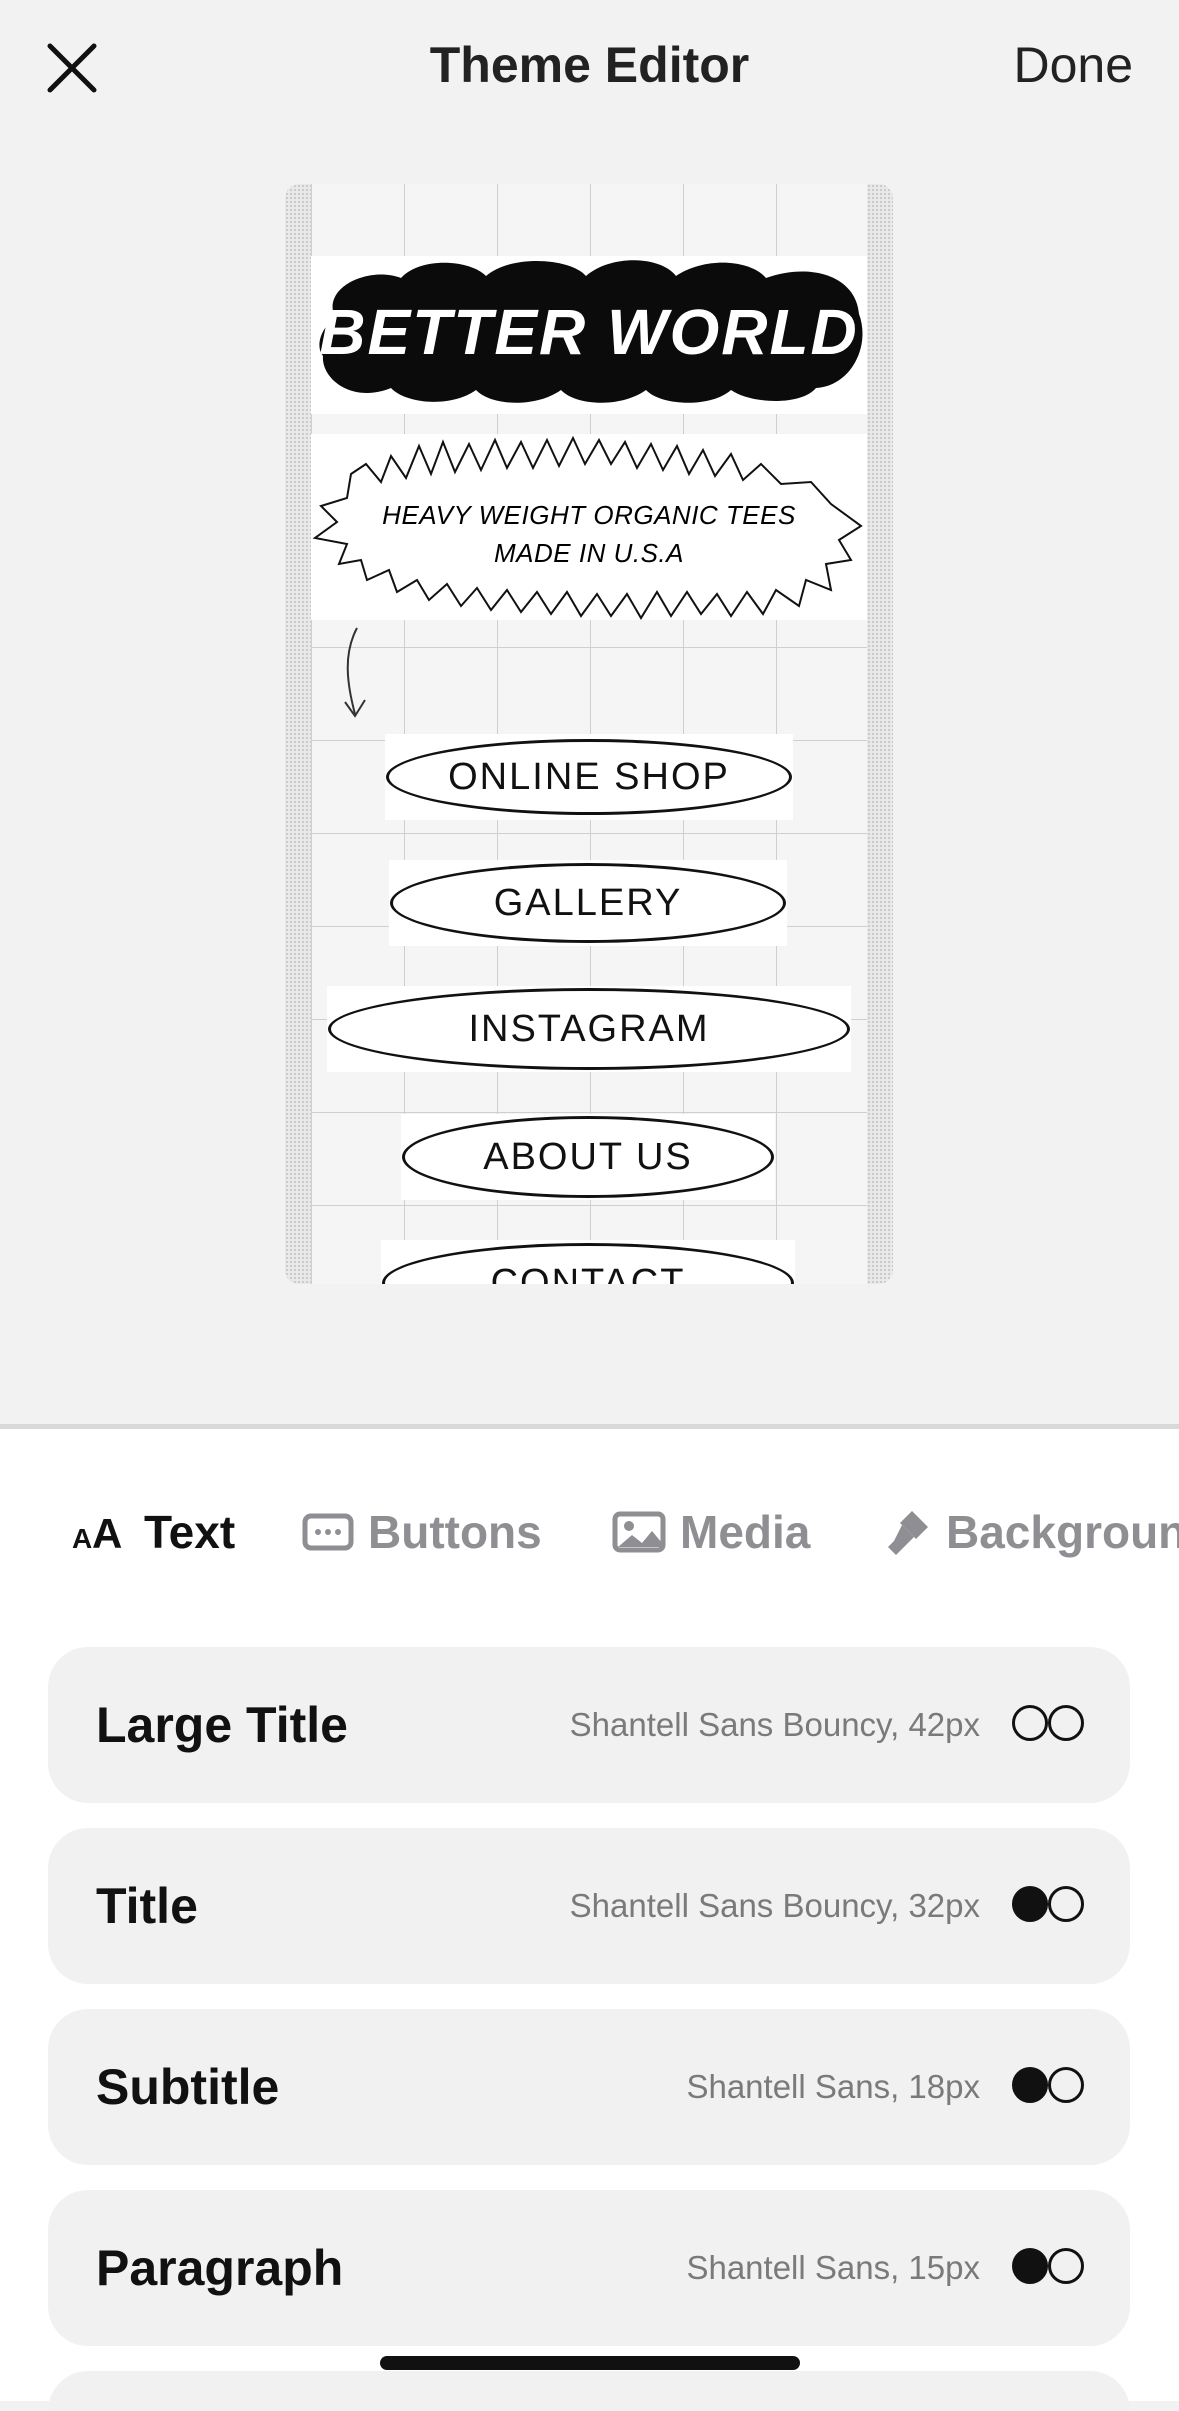 This screenshot has height=2411, width=1179. I want to click on text-style-name: Large Title, so click(222, 1725).